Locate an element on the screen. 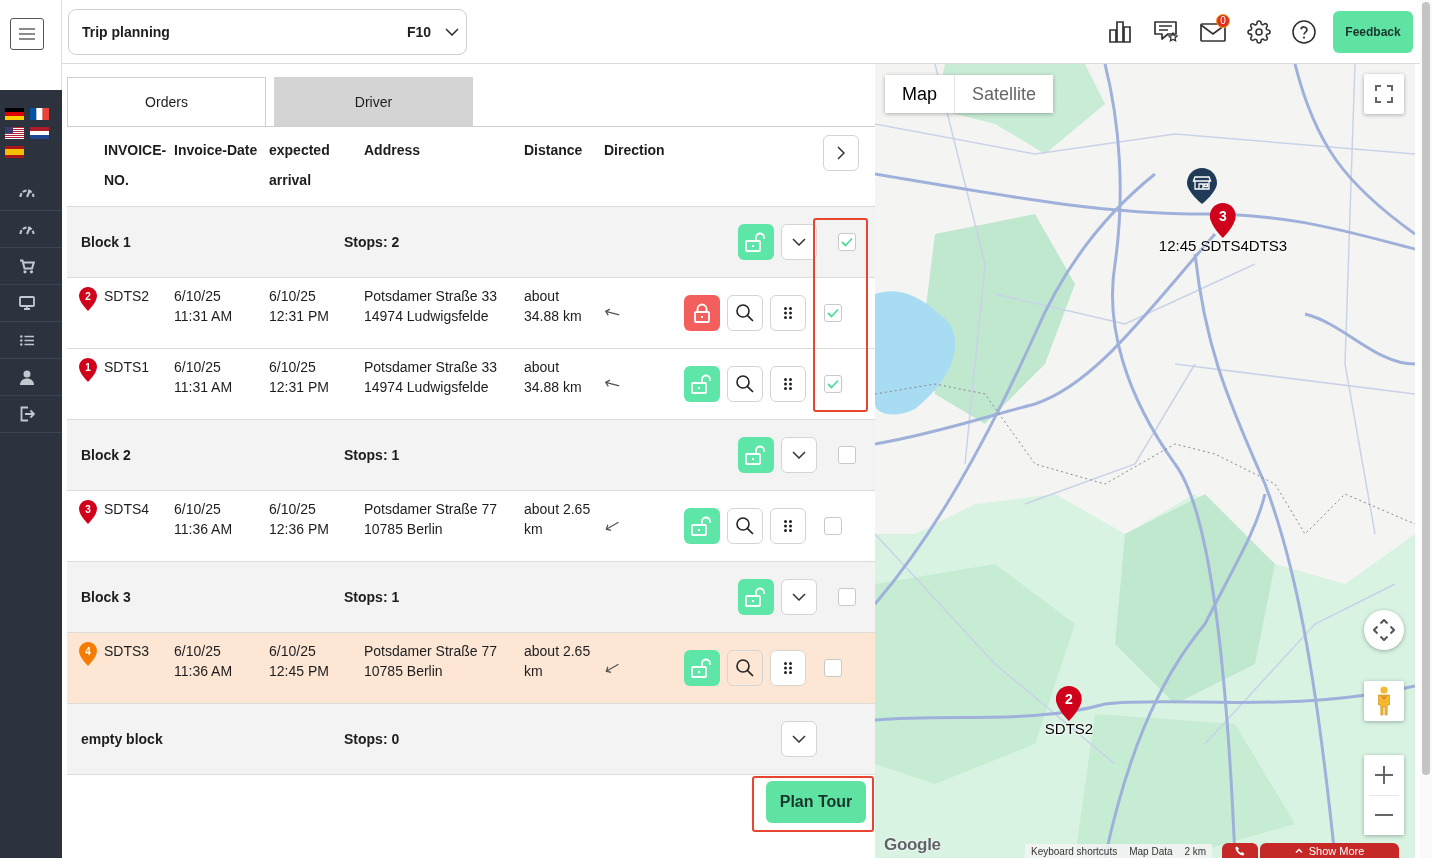  bar-chart-icon is located at coordinates (1120, 31).